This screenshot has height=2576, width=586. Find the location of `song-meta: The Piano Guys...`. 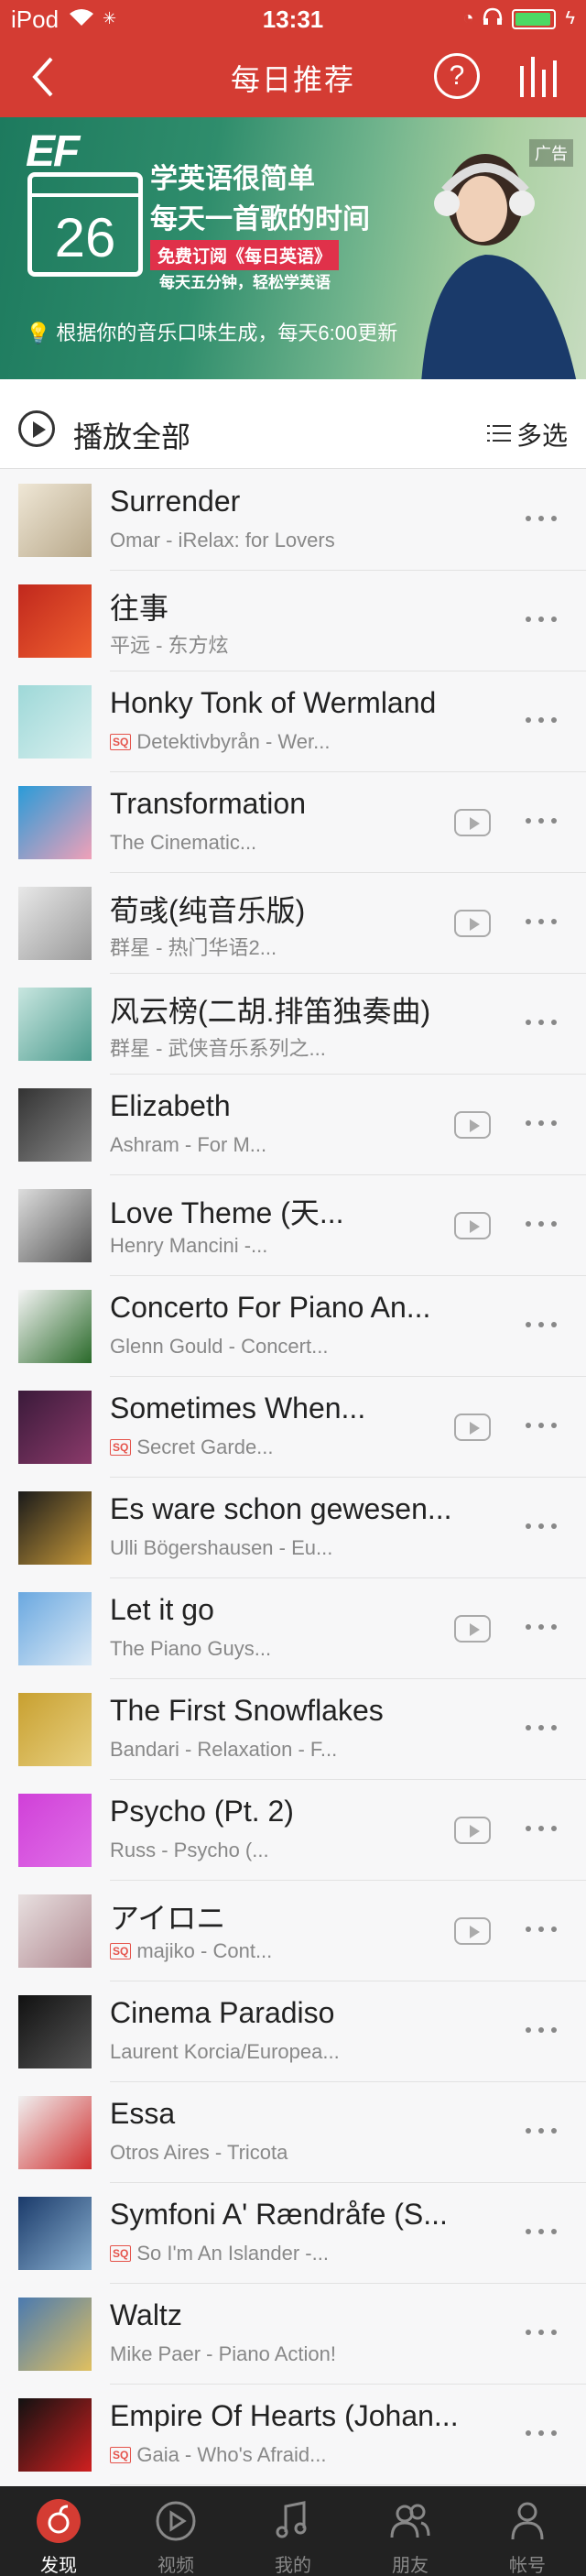

song-meta: The Piano Guys... is located at coordinates (284, 1649).